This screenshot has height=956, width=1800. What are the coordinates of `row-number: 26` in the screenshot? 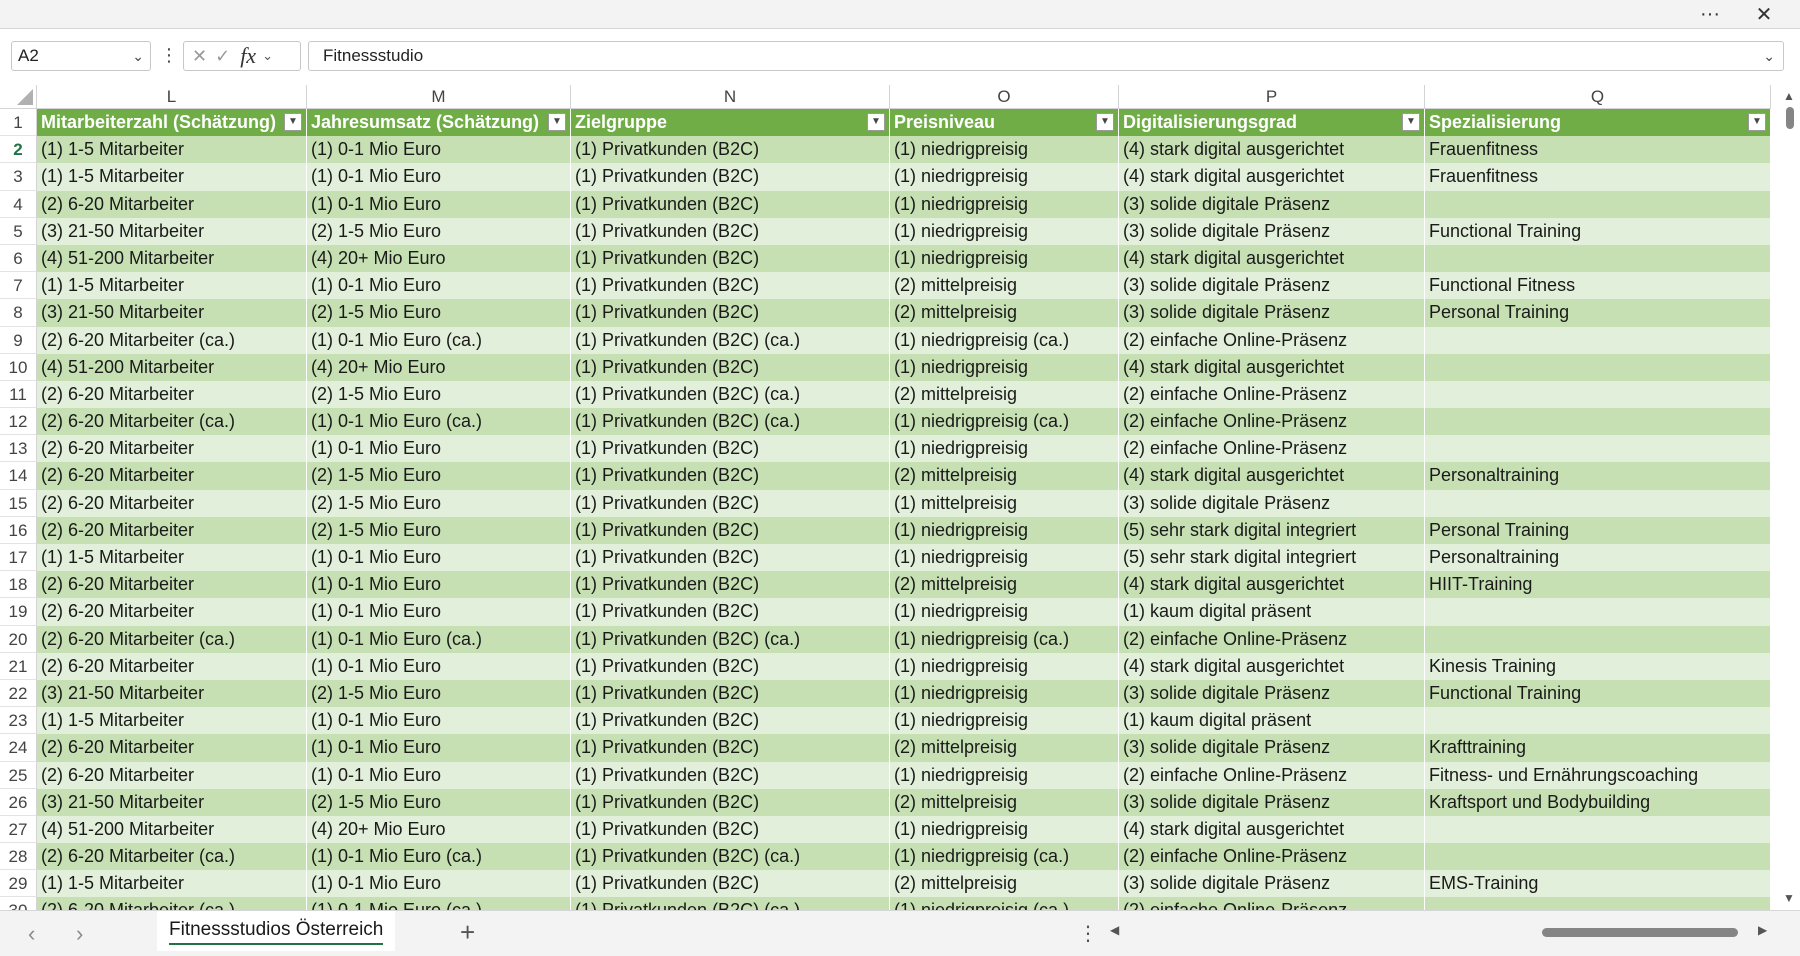 It's located at (18, 802).